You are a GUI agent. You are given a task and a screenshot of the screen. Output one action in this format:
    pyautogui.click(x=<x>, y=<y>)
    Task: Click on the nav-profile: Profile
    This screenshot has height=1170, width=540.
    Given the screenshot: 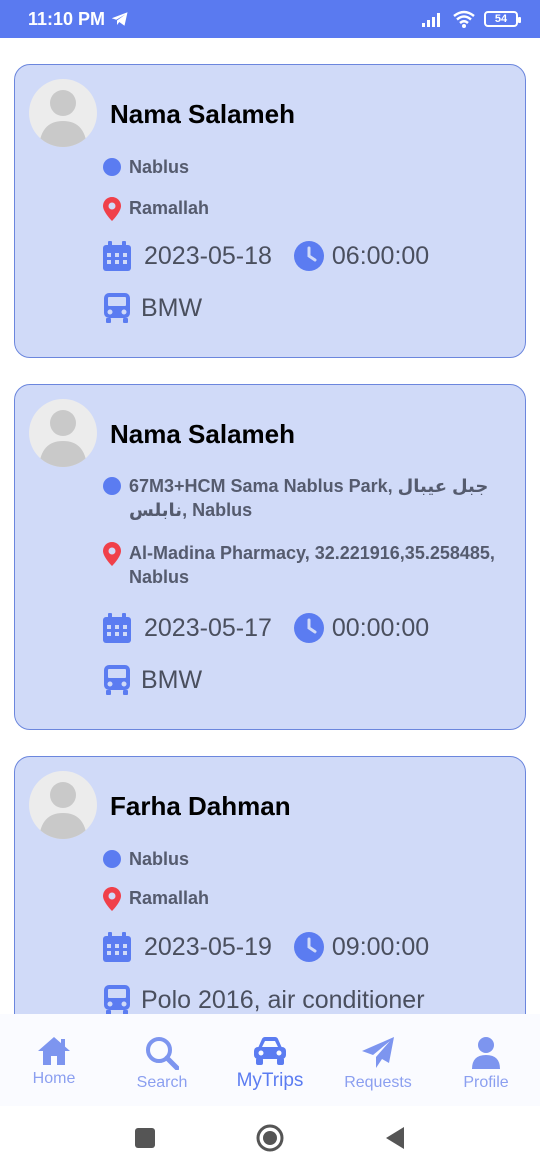 What is the action you would take?
    pyautogui.click(x=486, y=1064)
    